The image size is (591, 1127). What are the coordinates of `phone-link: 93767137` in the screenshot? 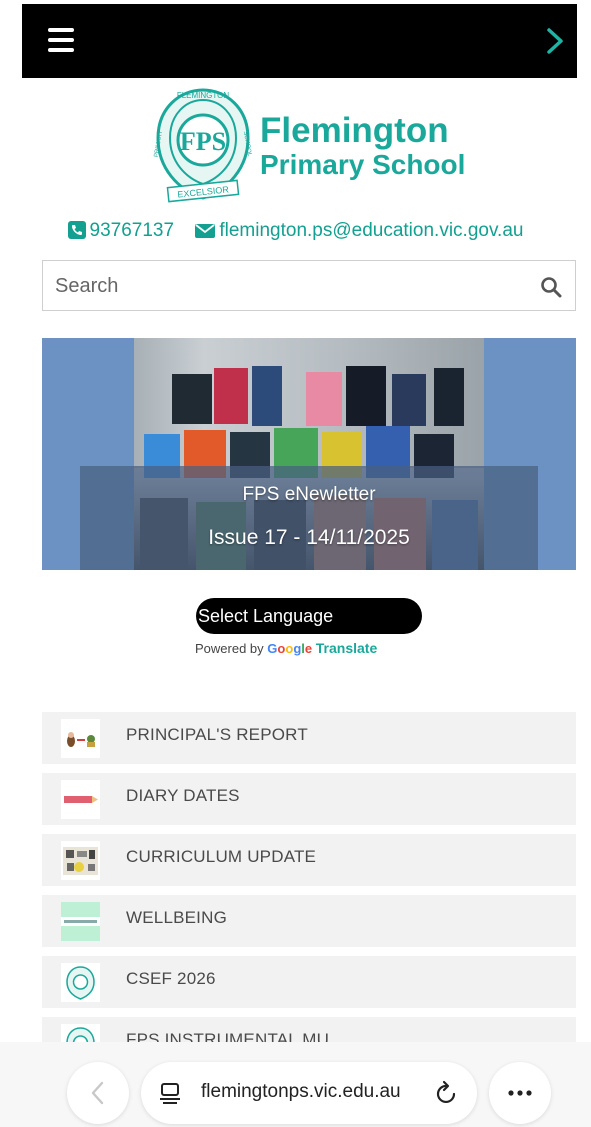 It's located at (121, 231).